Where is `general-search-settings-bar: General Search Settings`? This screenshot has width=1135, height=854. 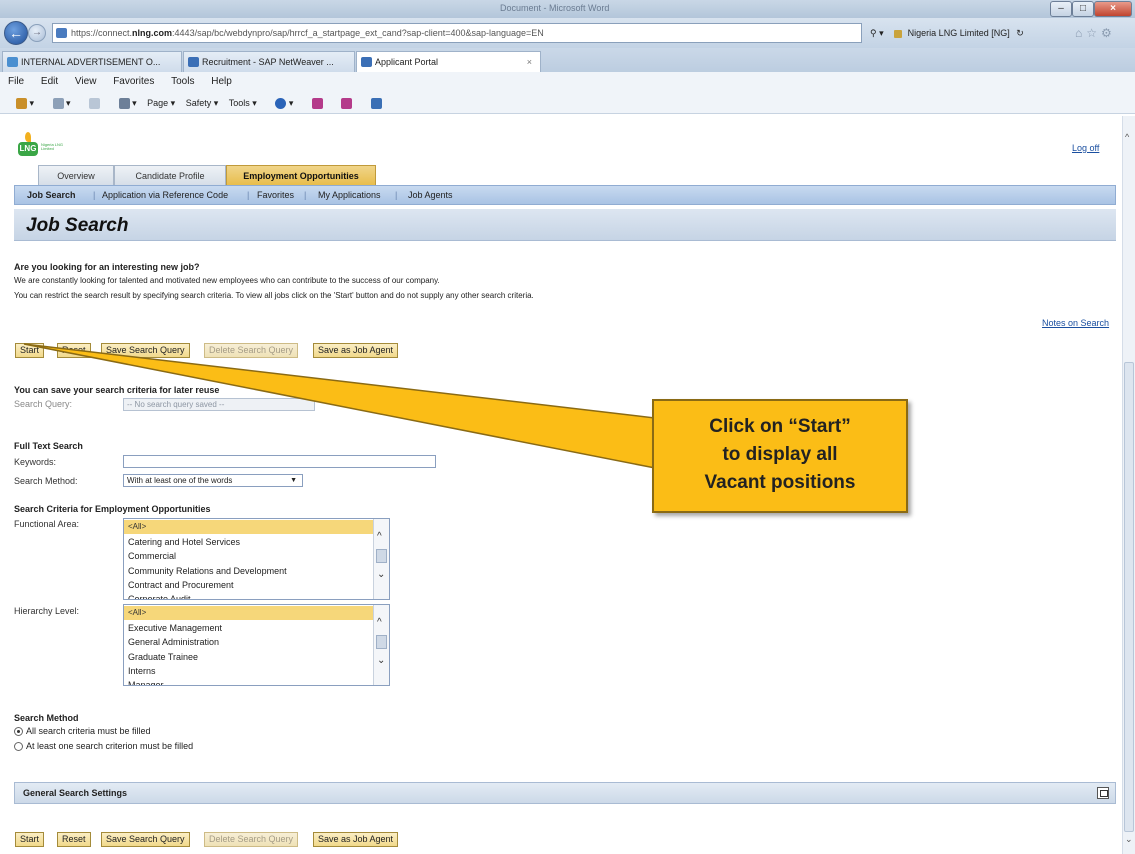 general-search-settings-bar: General Search Settings is located at coordinates (565, 793).